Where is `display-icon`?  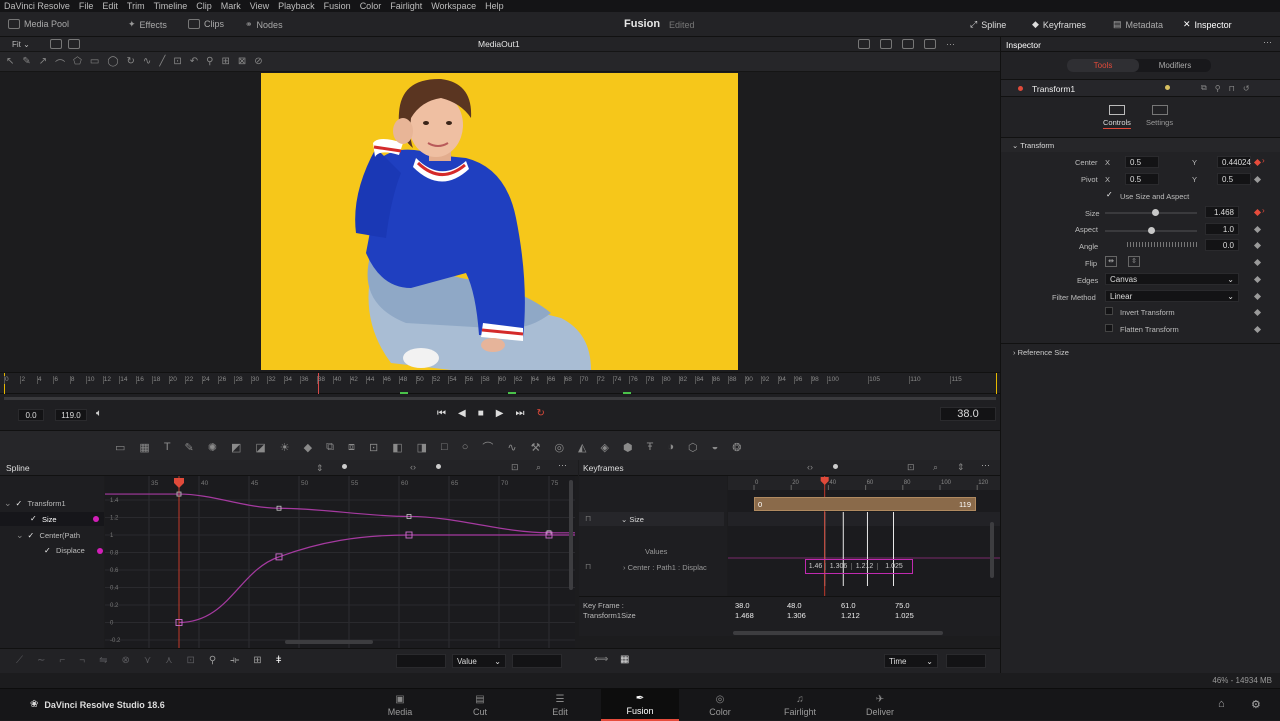 display-icon is located at coordinates (74, 44).